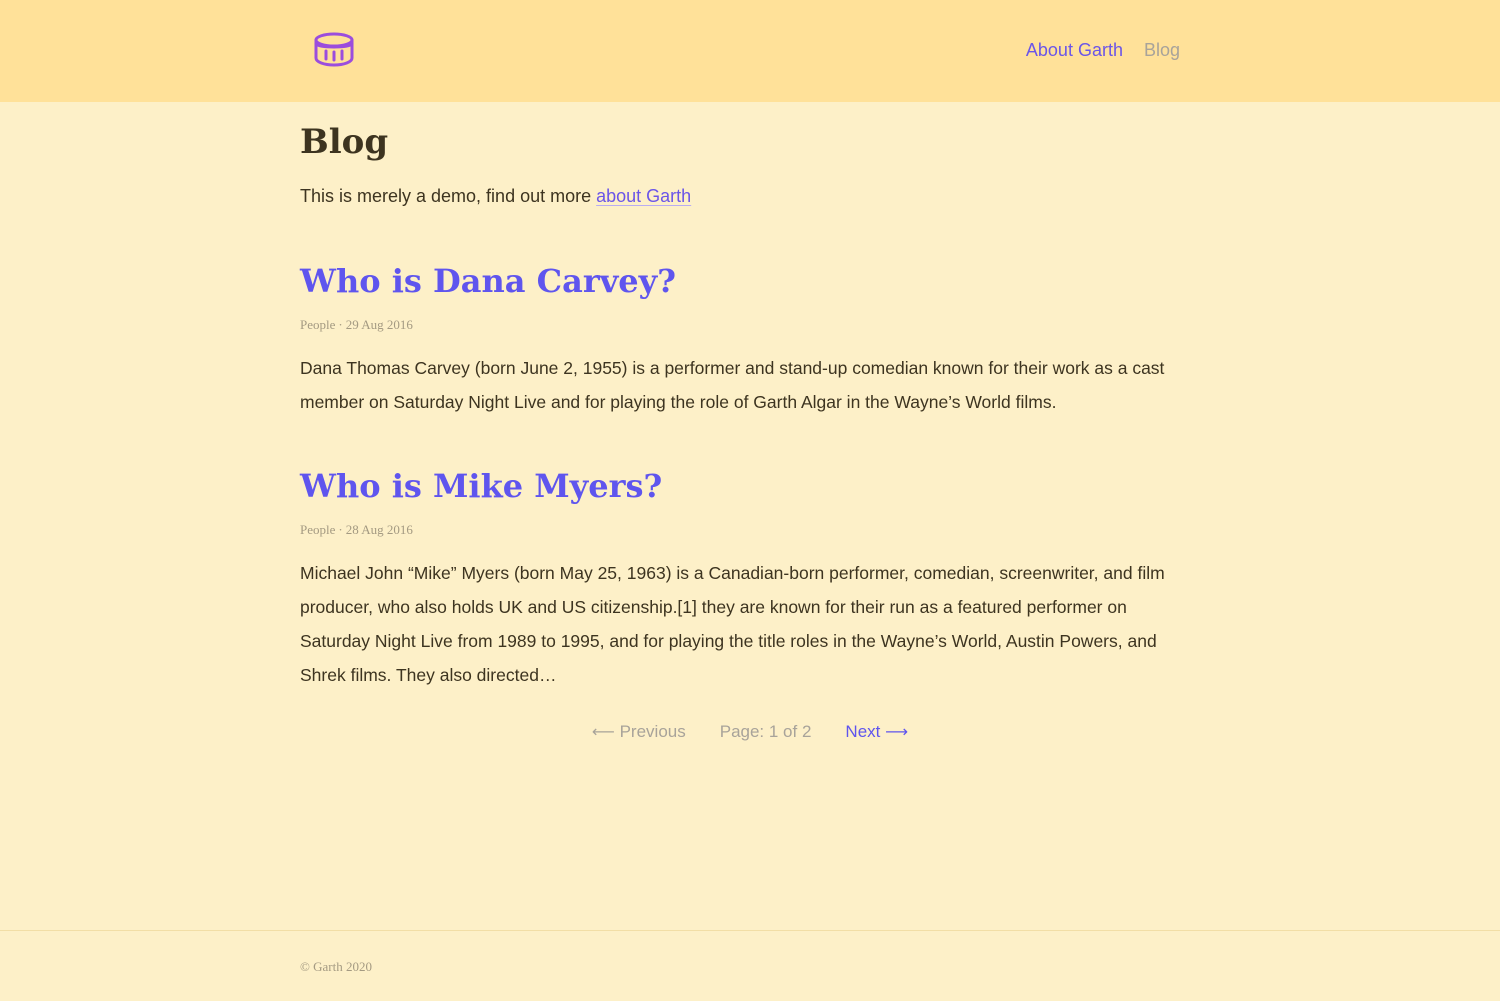  What do you see at coordinates (745, 486) in the screenshot?
I see `post-title-link: Who is Mike Myers?` at bounding box center [745, 486].